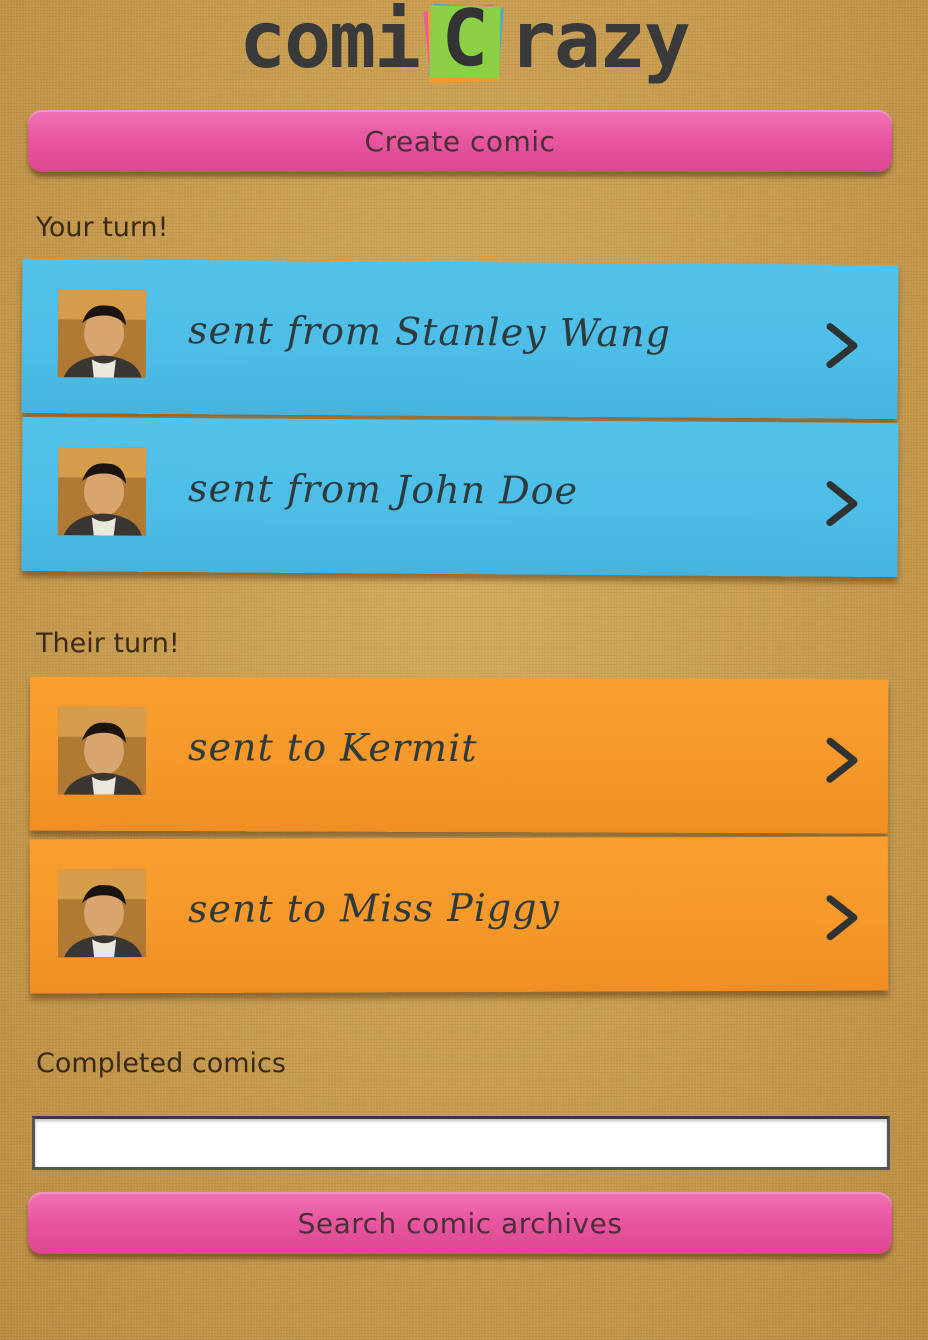  I want to click on app-logo: comi C razy, so click(464, 48).